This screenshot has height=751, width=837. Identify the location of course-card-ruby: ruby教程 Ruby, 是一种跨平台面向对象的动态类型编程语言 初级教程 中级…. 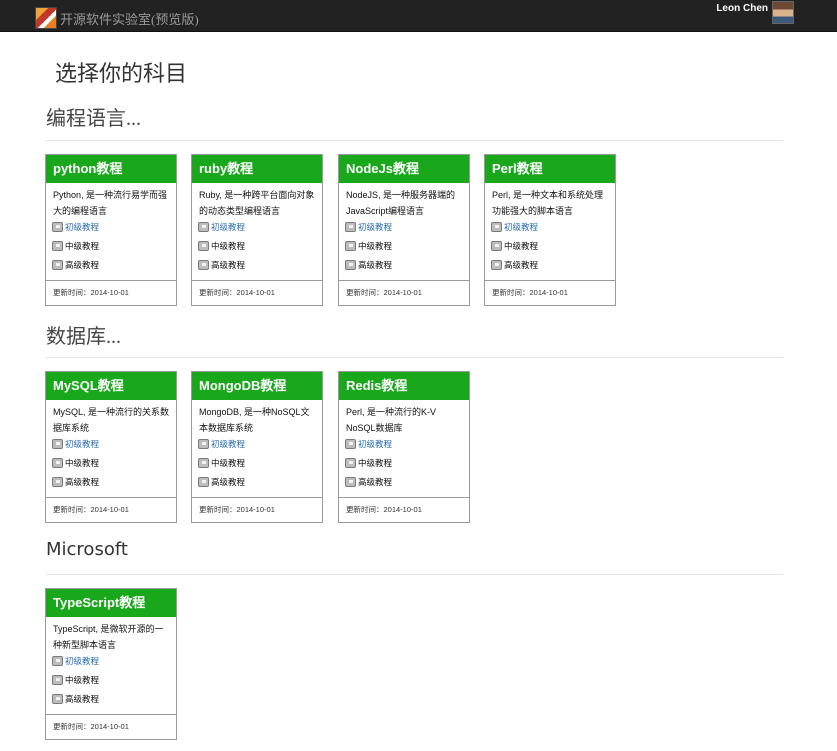
(257, 230).